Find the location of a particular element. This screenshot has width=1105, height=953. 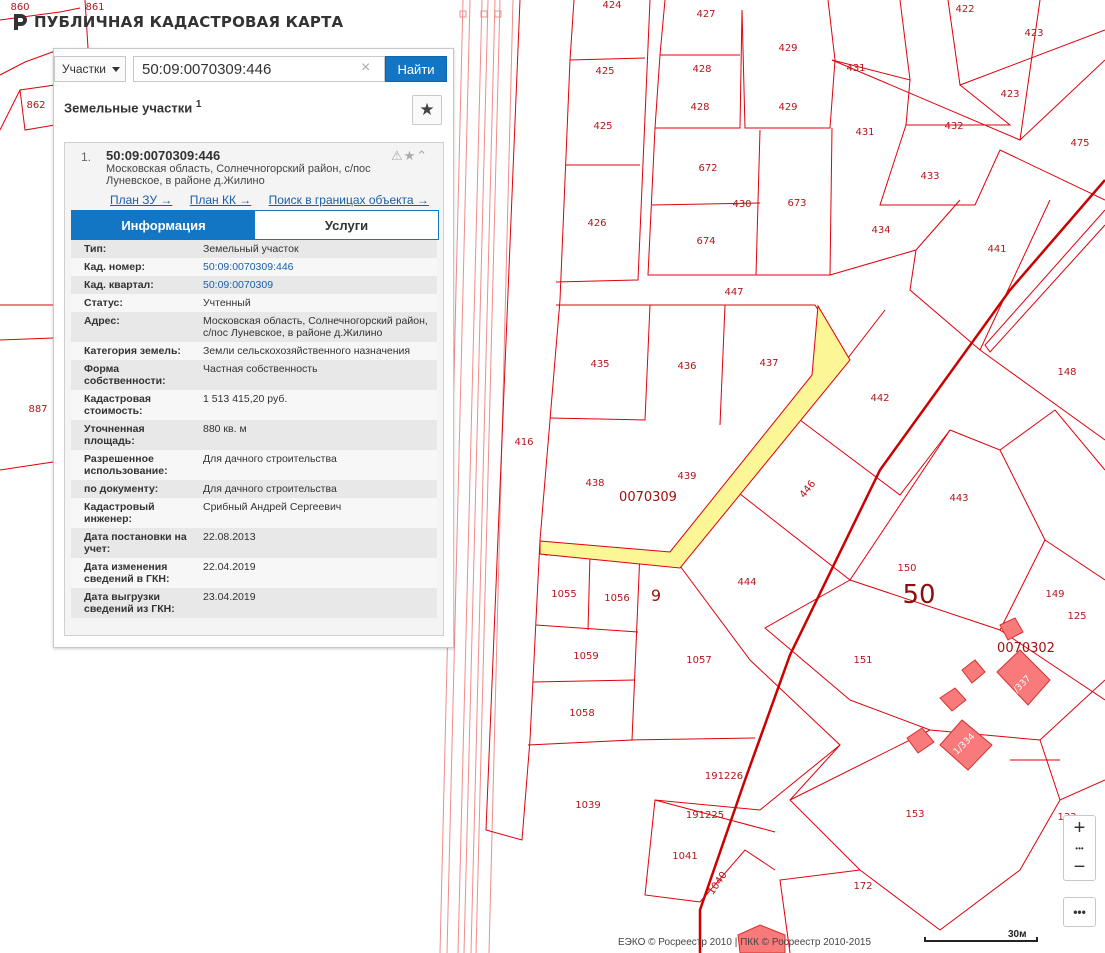

info-key: Разрешенное использование: is located at coordinates (126, 465).